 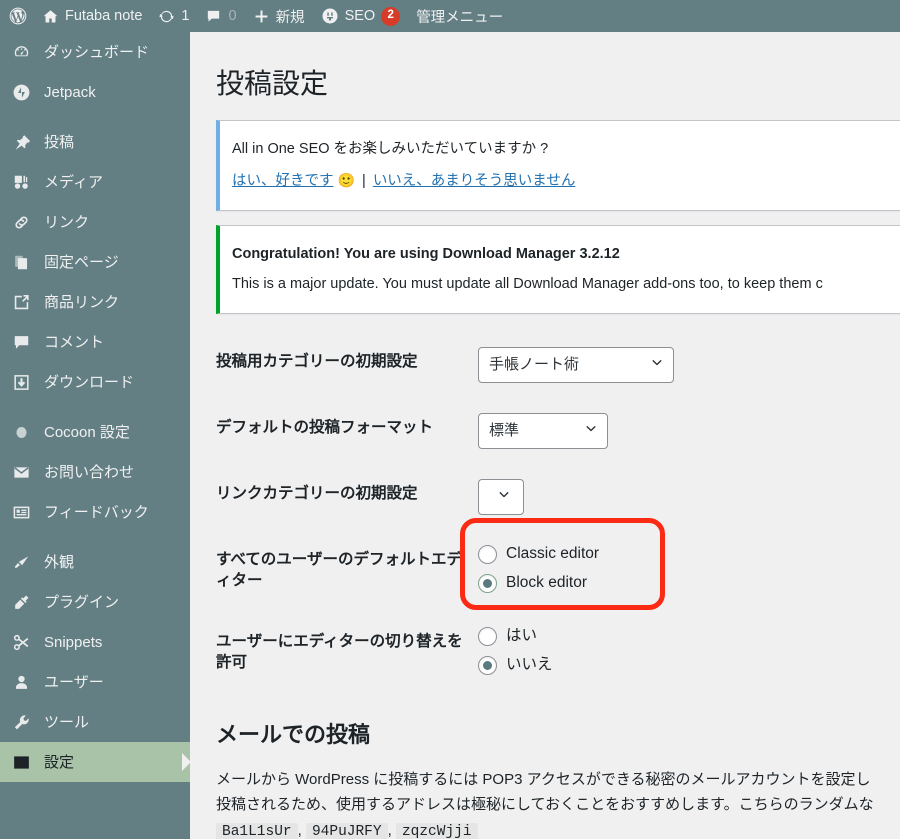 What do you see at coordinates (21, 682) in the screenshot?
I see `user-icon` at bounding box center [21, 682].